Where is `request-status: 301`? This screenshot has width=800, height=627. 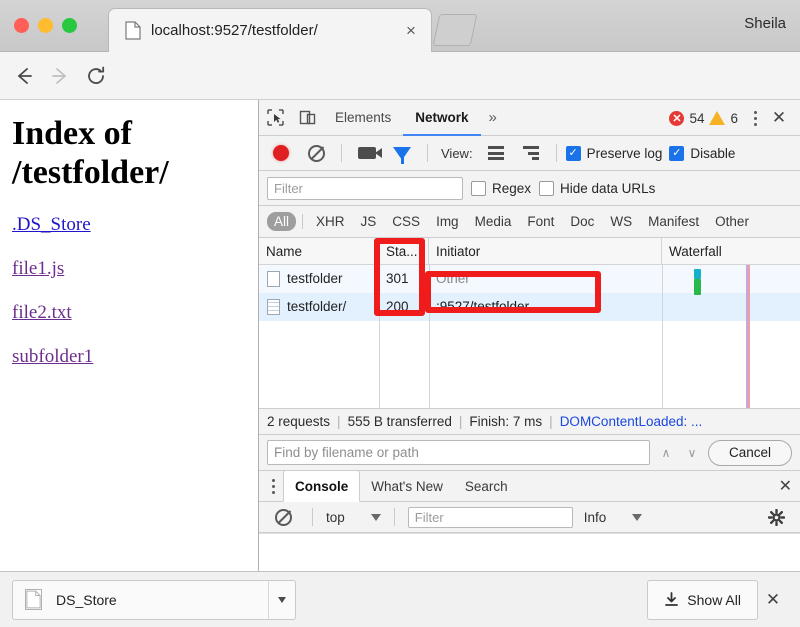 request-status: 301 is located at coordinates (397, 278).